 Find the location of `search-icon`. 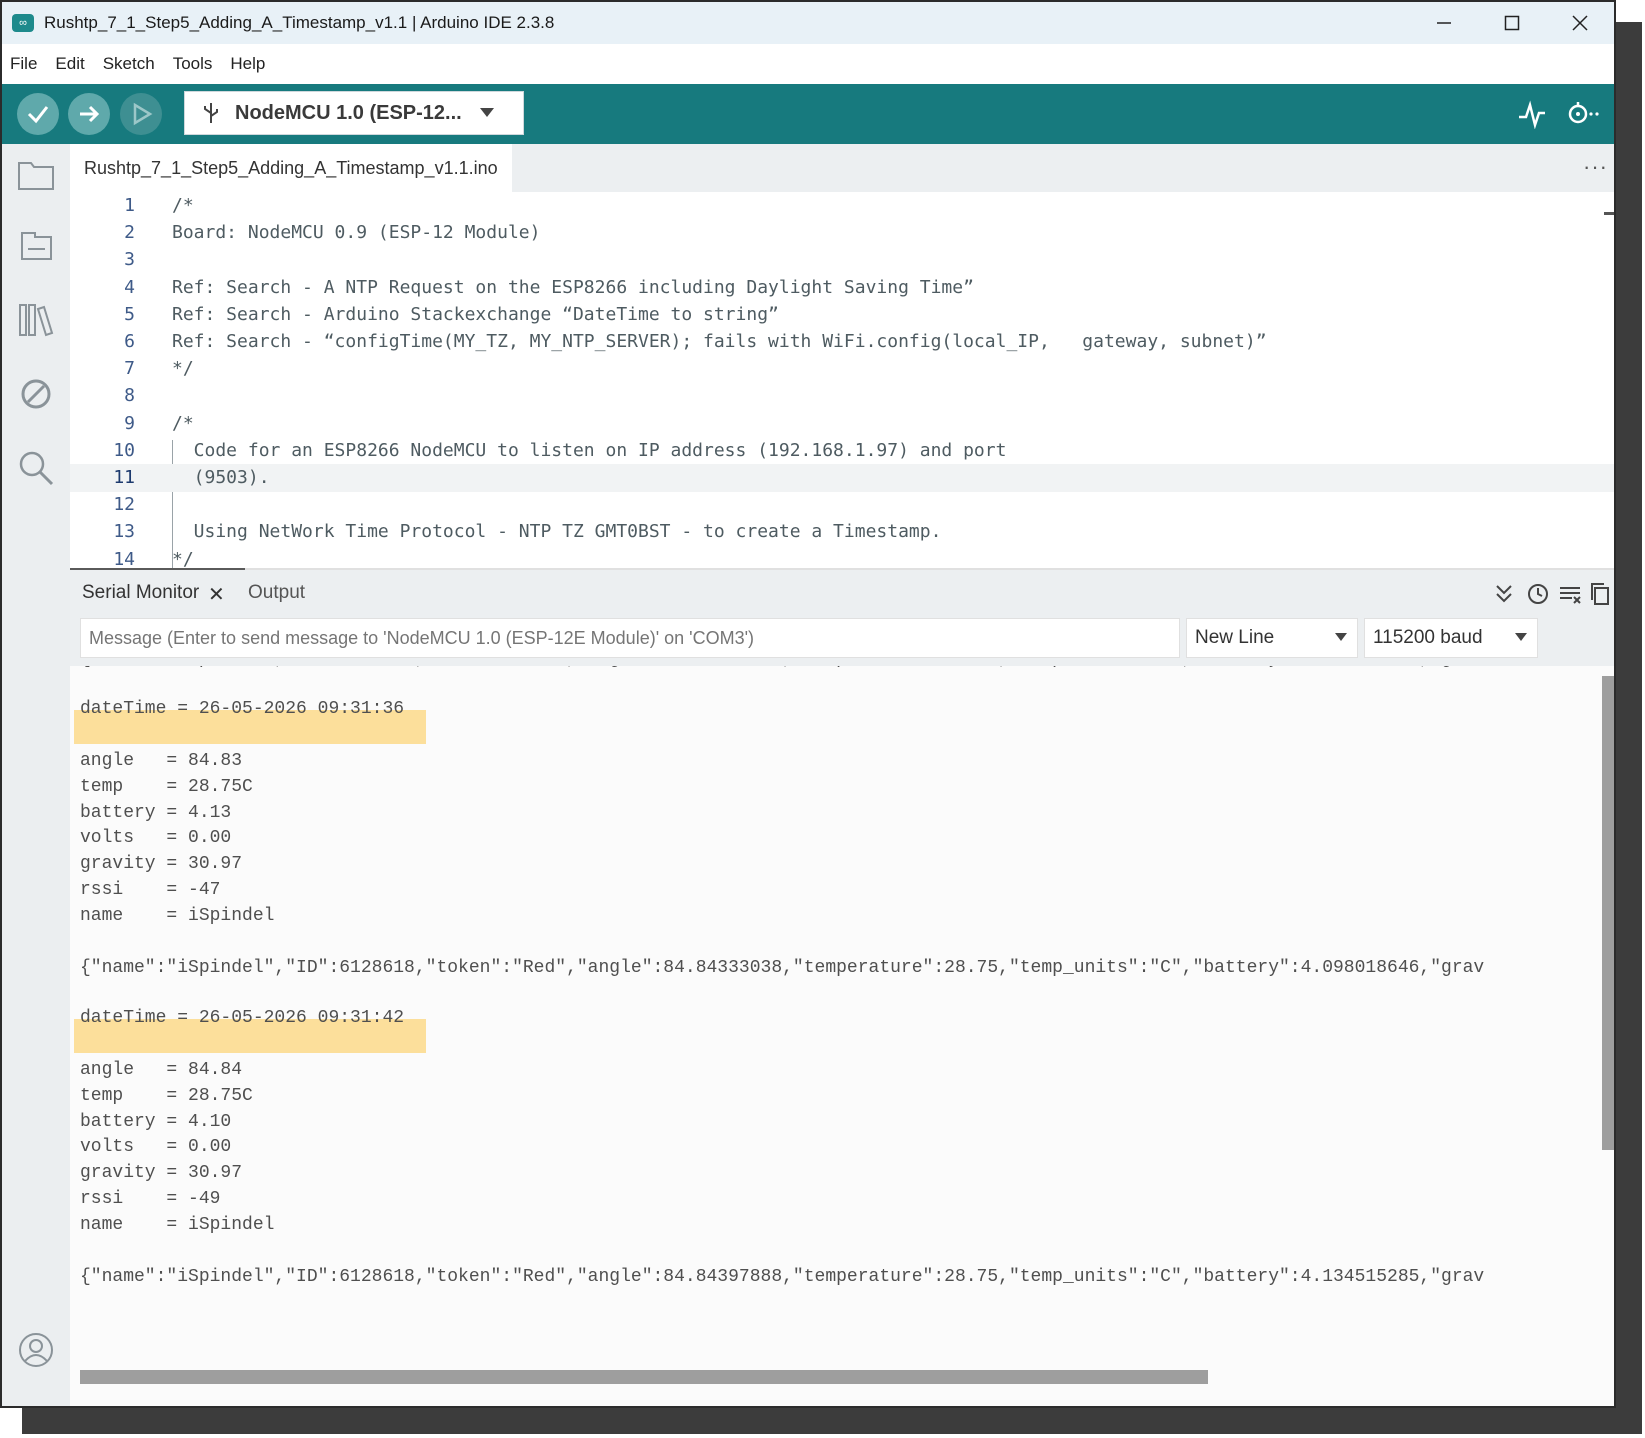

search-icon is located at coordinates (36, 468).